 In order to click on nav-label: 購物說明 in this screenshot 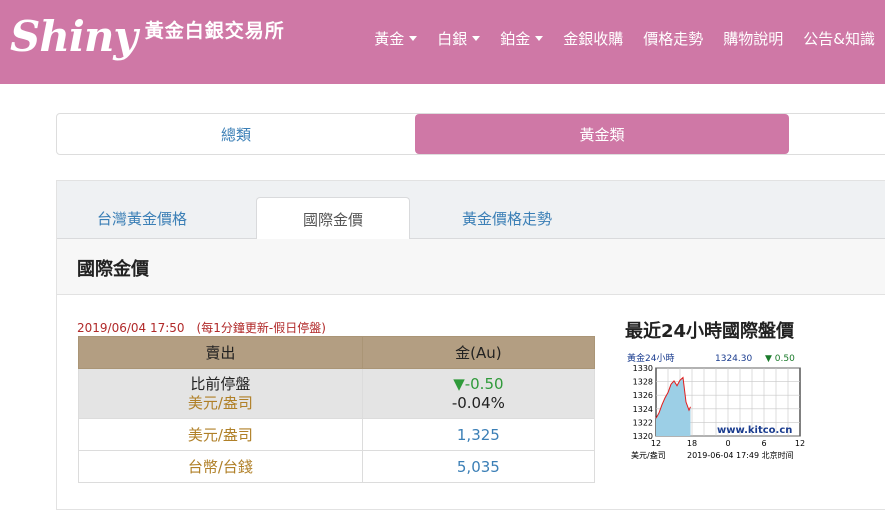, I will do `click(753, 39)`.